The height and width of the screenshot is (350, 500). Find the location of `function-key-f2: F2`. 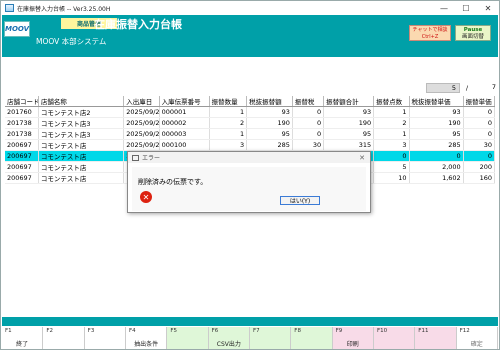

function-key-f2: F2 is located at coordinates (64, 338).